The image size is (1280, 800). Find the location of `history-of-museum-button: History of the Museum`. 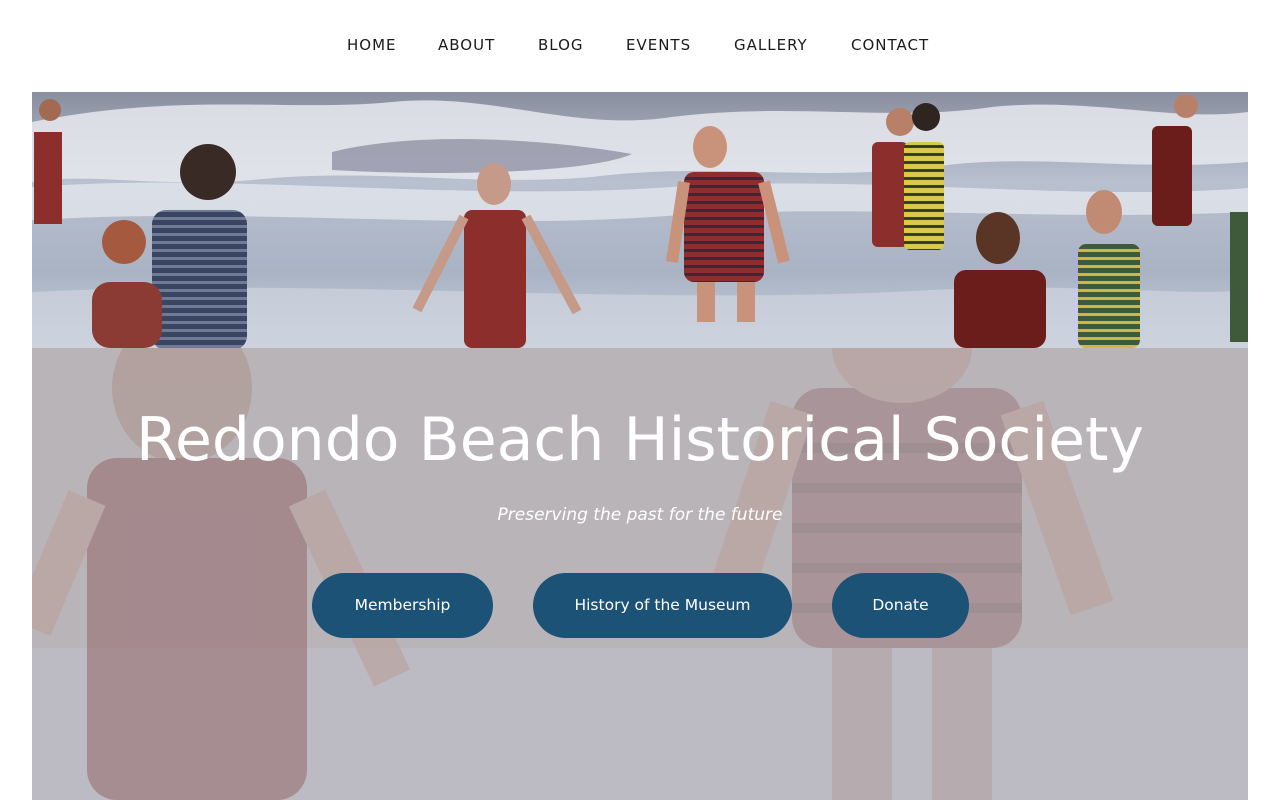

history-of-museum-button: History of the Museum is located at coordinates (662, 605).